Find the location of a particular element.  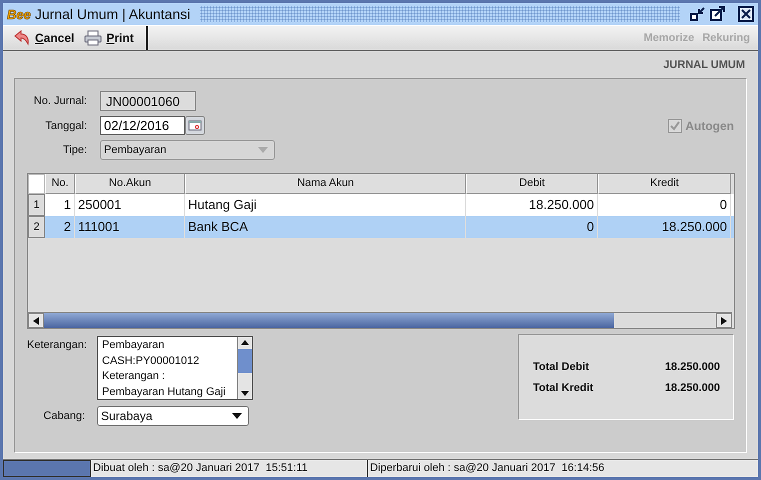

description-field: Pembayaran CASH:PY00001012 Keterangan : Pembayaran Hutang Gaji is located at coordinates (175, 368).